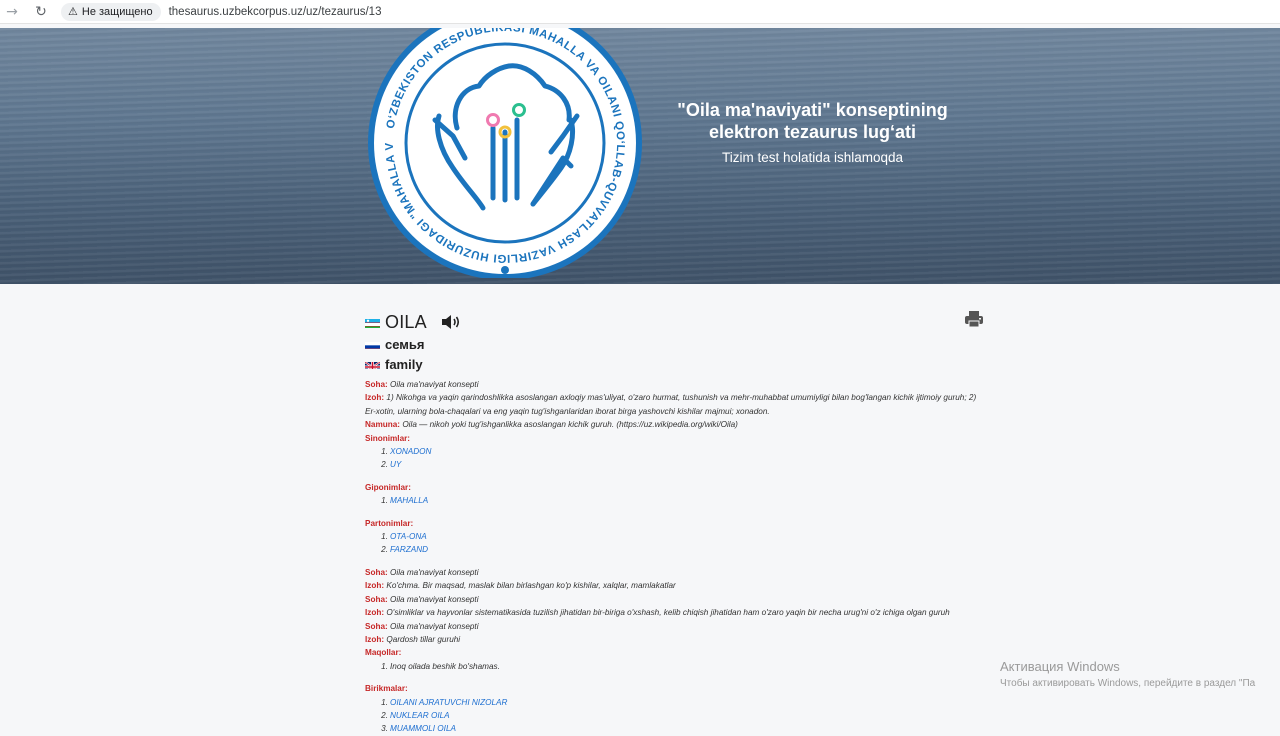  Describe the element at coordinates (675, 523) in the screenshot. I see `partonimlar-heading: Partonimlar:` at that location.